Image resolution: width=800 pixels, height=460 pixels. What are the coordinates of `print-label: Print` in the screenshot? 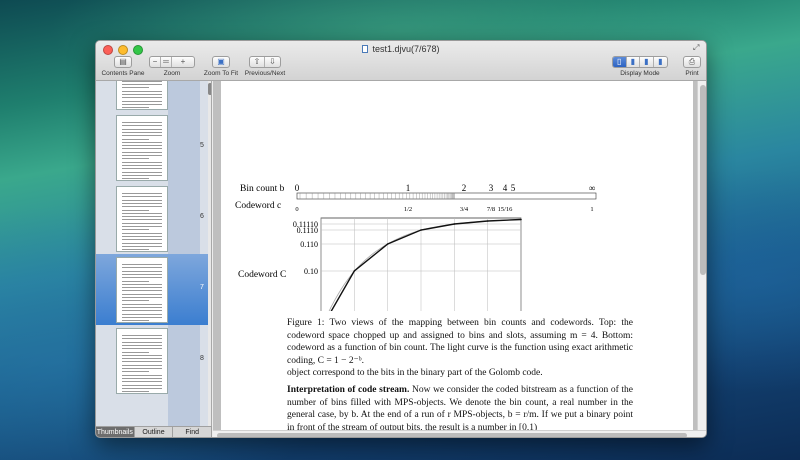 It's located at (692, 73).